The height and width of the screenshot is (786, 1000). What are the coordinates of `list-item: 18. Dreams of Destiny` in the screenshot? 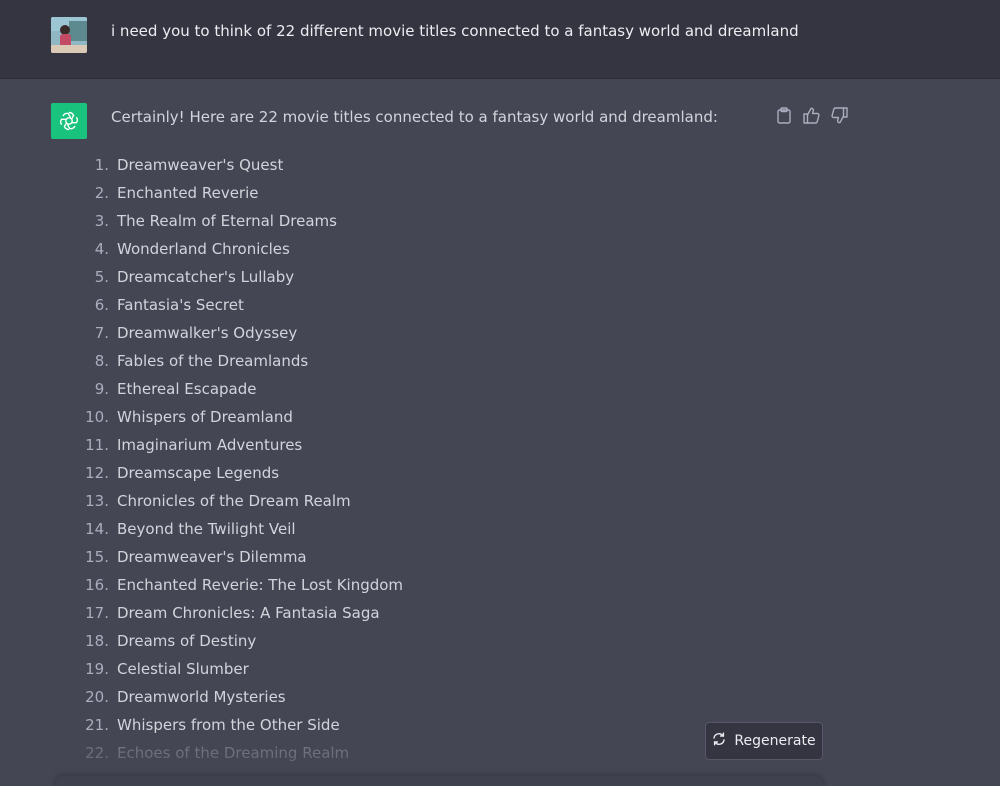 It's located at (350, 641).